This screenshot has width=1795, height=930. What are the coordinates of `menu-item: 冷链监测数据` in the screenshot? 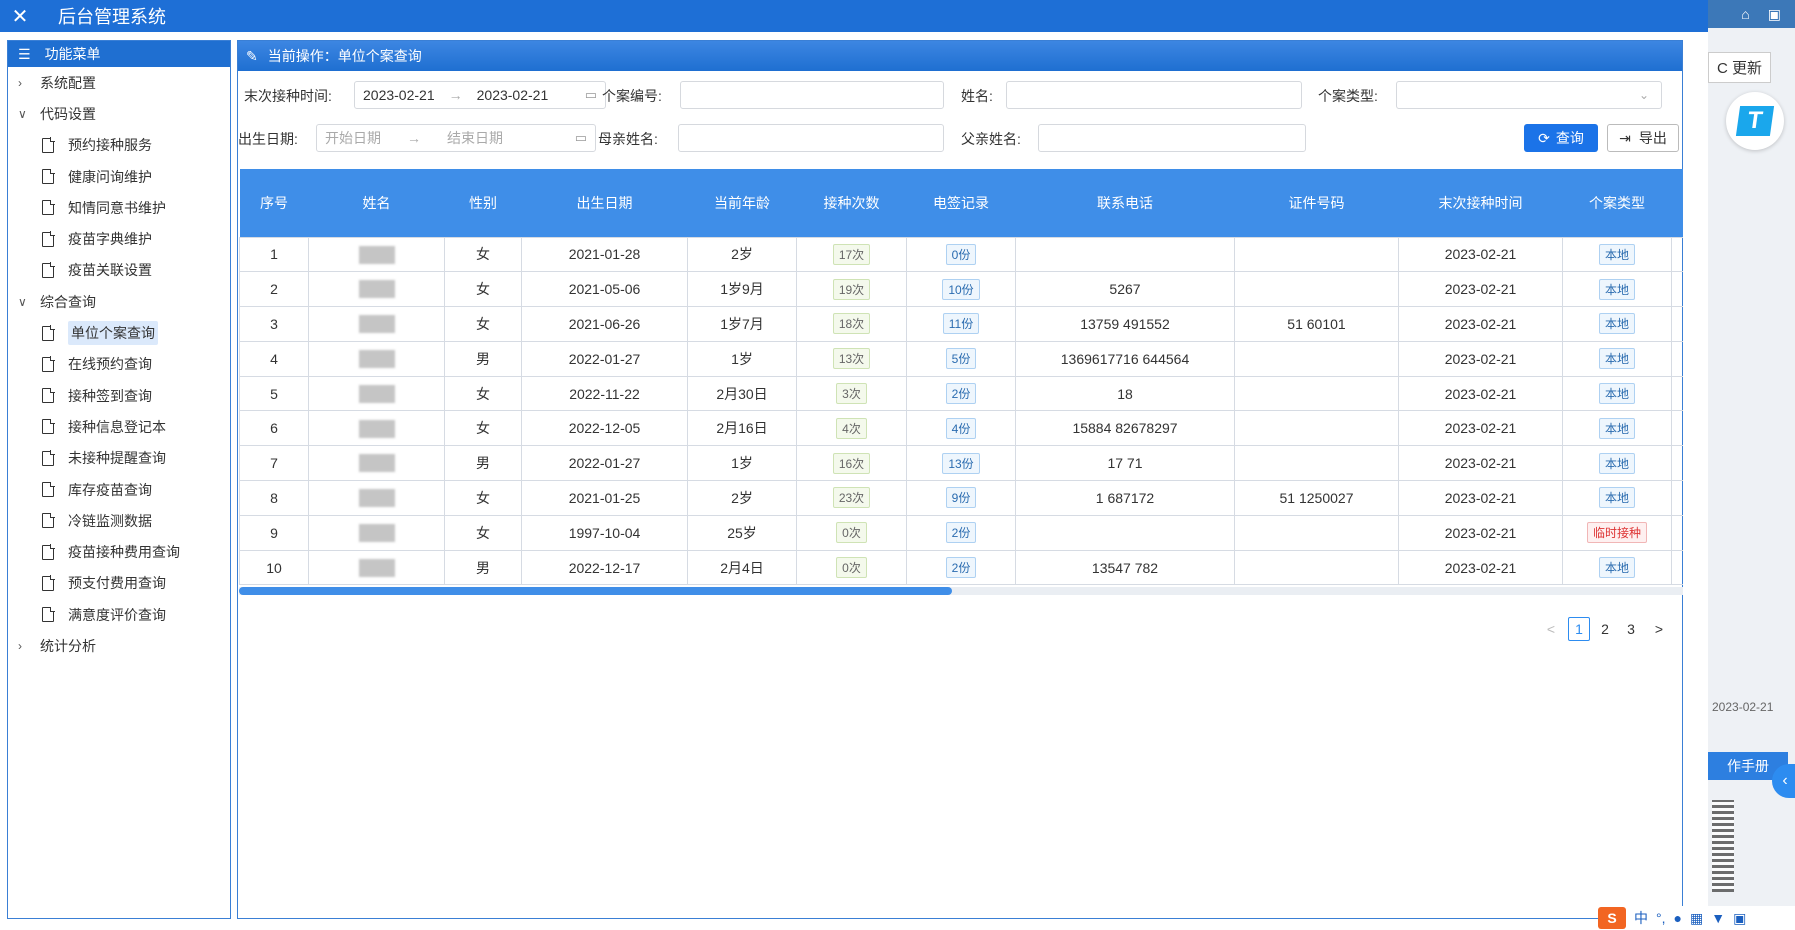 It's located at (119, 520).